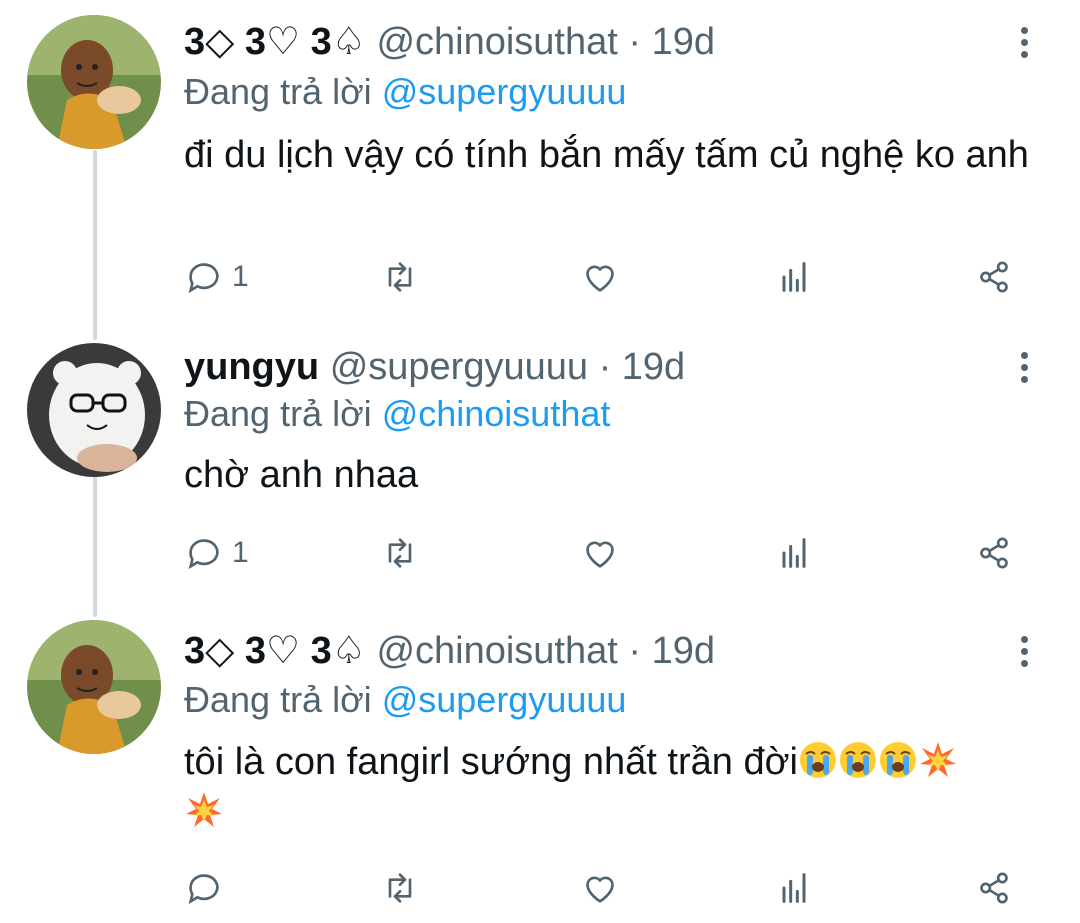 This screenshot has width=1080, height=923. What do you see at coordinates (491, 762) in the screenshot?
I see `tweet-text-content: tôi là con fangirl sướng nhất trần đời` at bounding box center [491, 762].